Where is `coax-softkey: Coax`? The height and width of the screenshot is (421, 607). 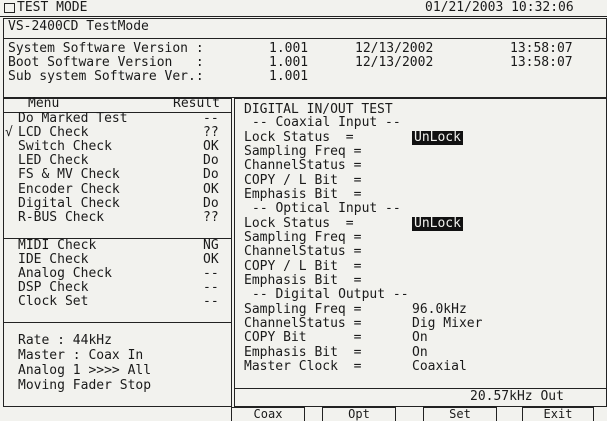
coax-softkey: Coax is located at coordinates (268, 414).